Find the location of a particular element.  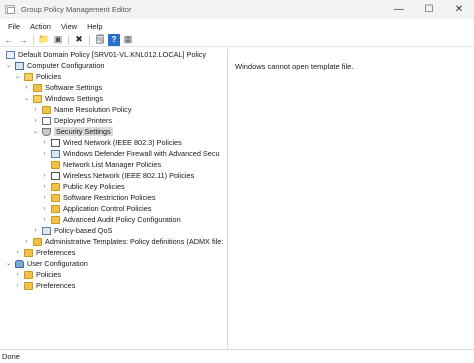

tree-node-cc-preferences: › Preferences is located at coordinates (45, 252).